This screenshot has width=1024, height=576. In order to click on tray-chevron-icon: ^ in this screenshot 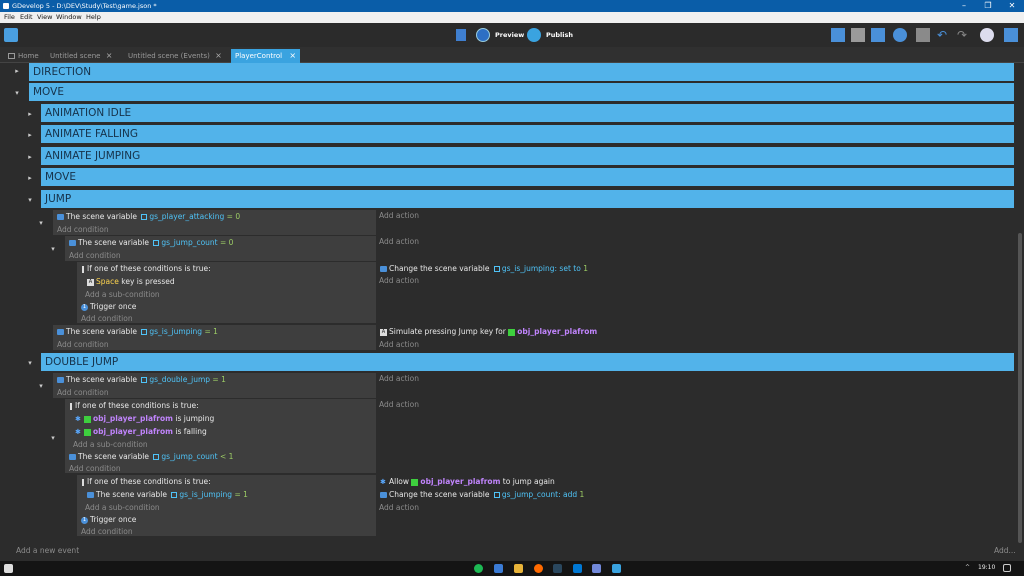, I will do `click(967, 567)`.